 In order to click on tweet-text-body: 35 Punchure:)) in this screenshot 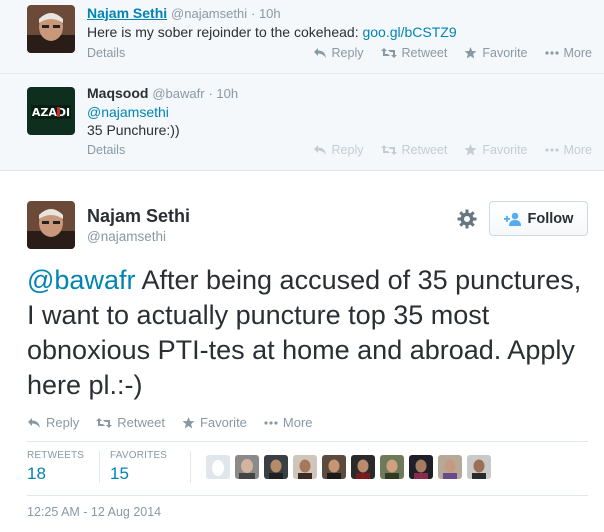, I will do `click(133, 130)`.